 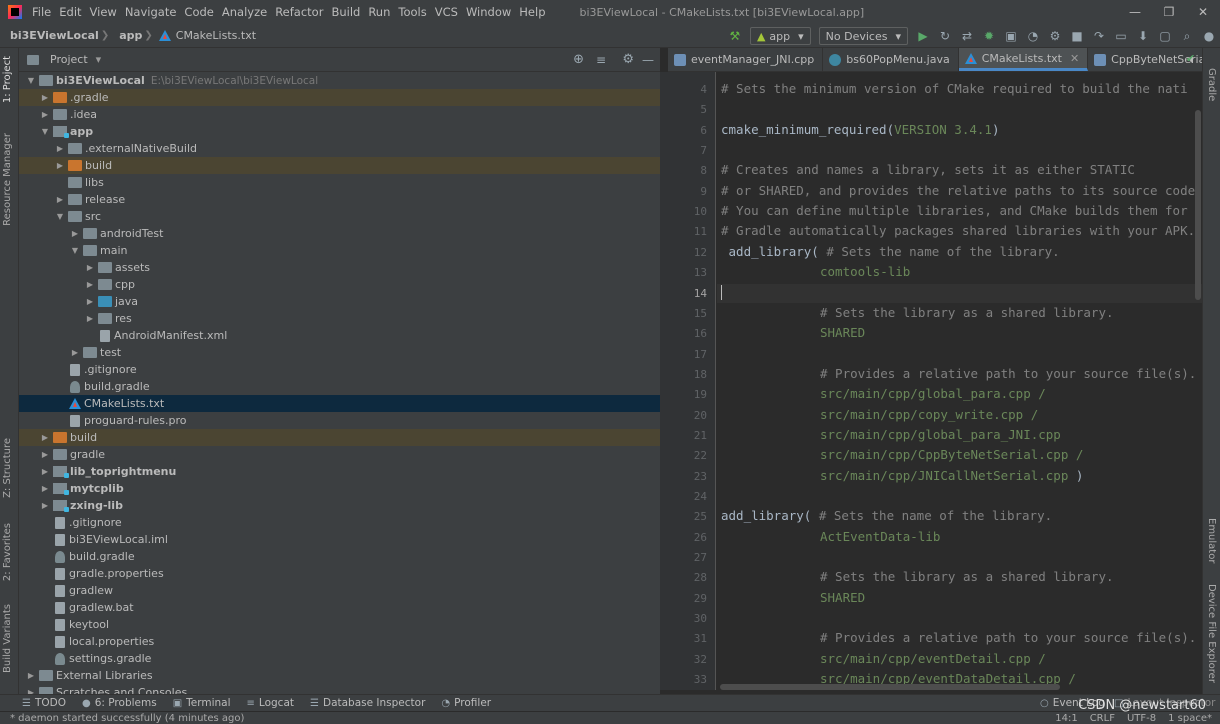 I want to click on editor-tab-active: CMakeLists.txt ✕, so click(x=1023, y=59).